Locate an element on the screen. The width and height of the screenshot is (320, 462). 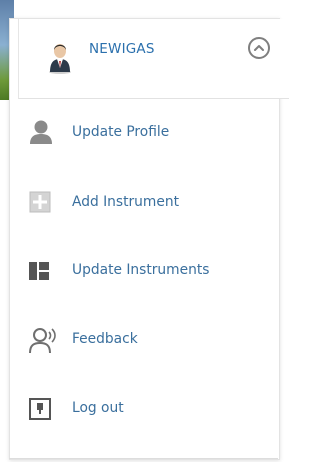
add-square-icon is located at coordinates (40, 204).